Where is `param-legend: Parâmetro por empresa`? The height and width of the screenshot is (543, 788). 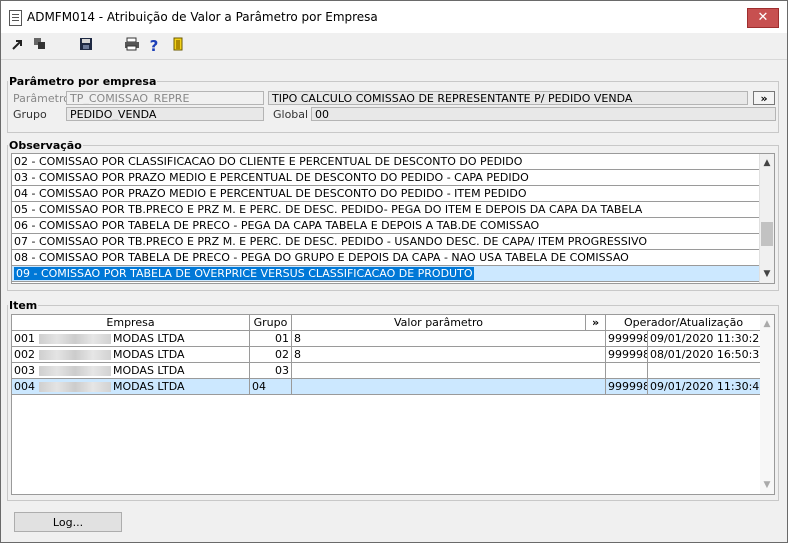 param-legend: Parâmetro por empresa is located at coordinates (83, 81).